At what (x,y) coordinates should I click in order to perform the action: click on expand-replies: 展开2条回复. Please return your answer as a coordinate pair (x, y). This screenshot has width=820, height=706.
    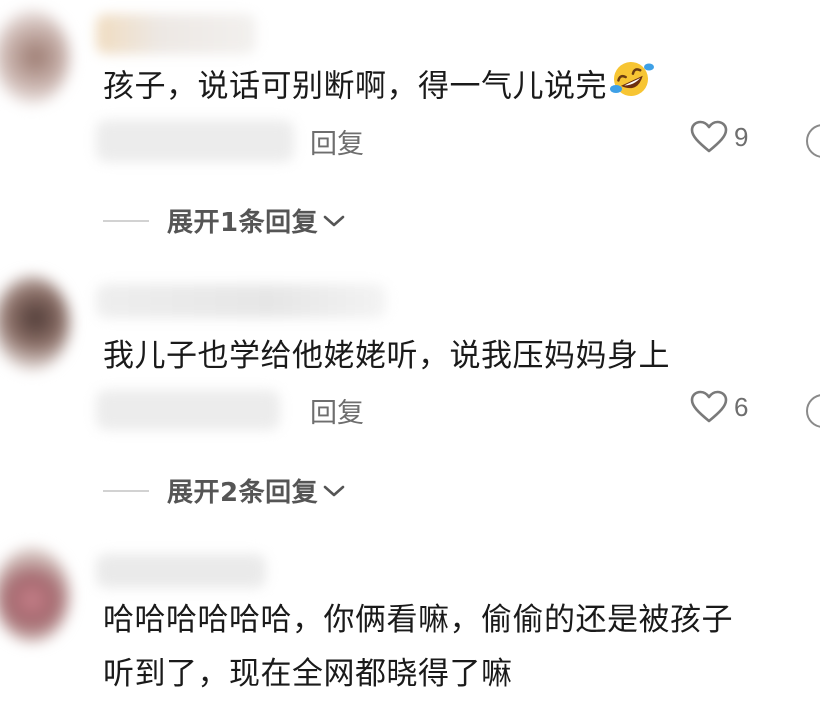
    Looking at the image, I should click on (224, 490).